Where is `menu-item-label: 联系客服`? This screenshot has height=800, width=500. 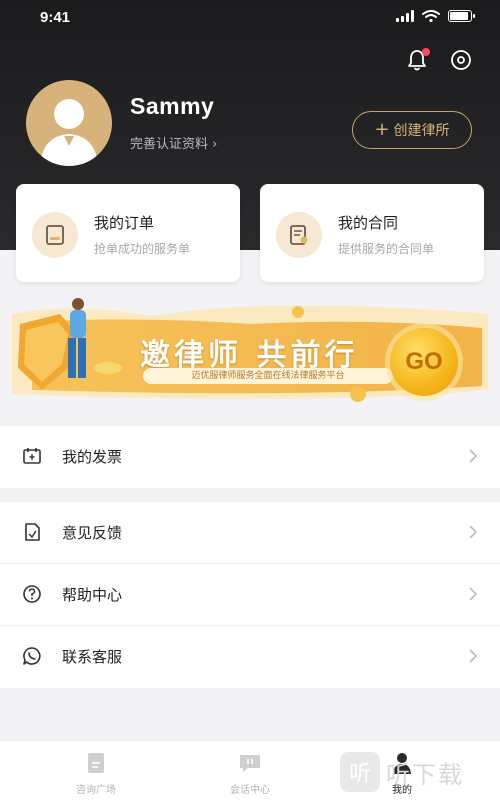
menu-item-label: 联系客服 is located at coordinates (92, 657).